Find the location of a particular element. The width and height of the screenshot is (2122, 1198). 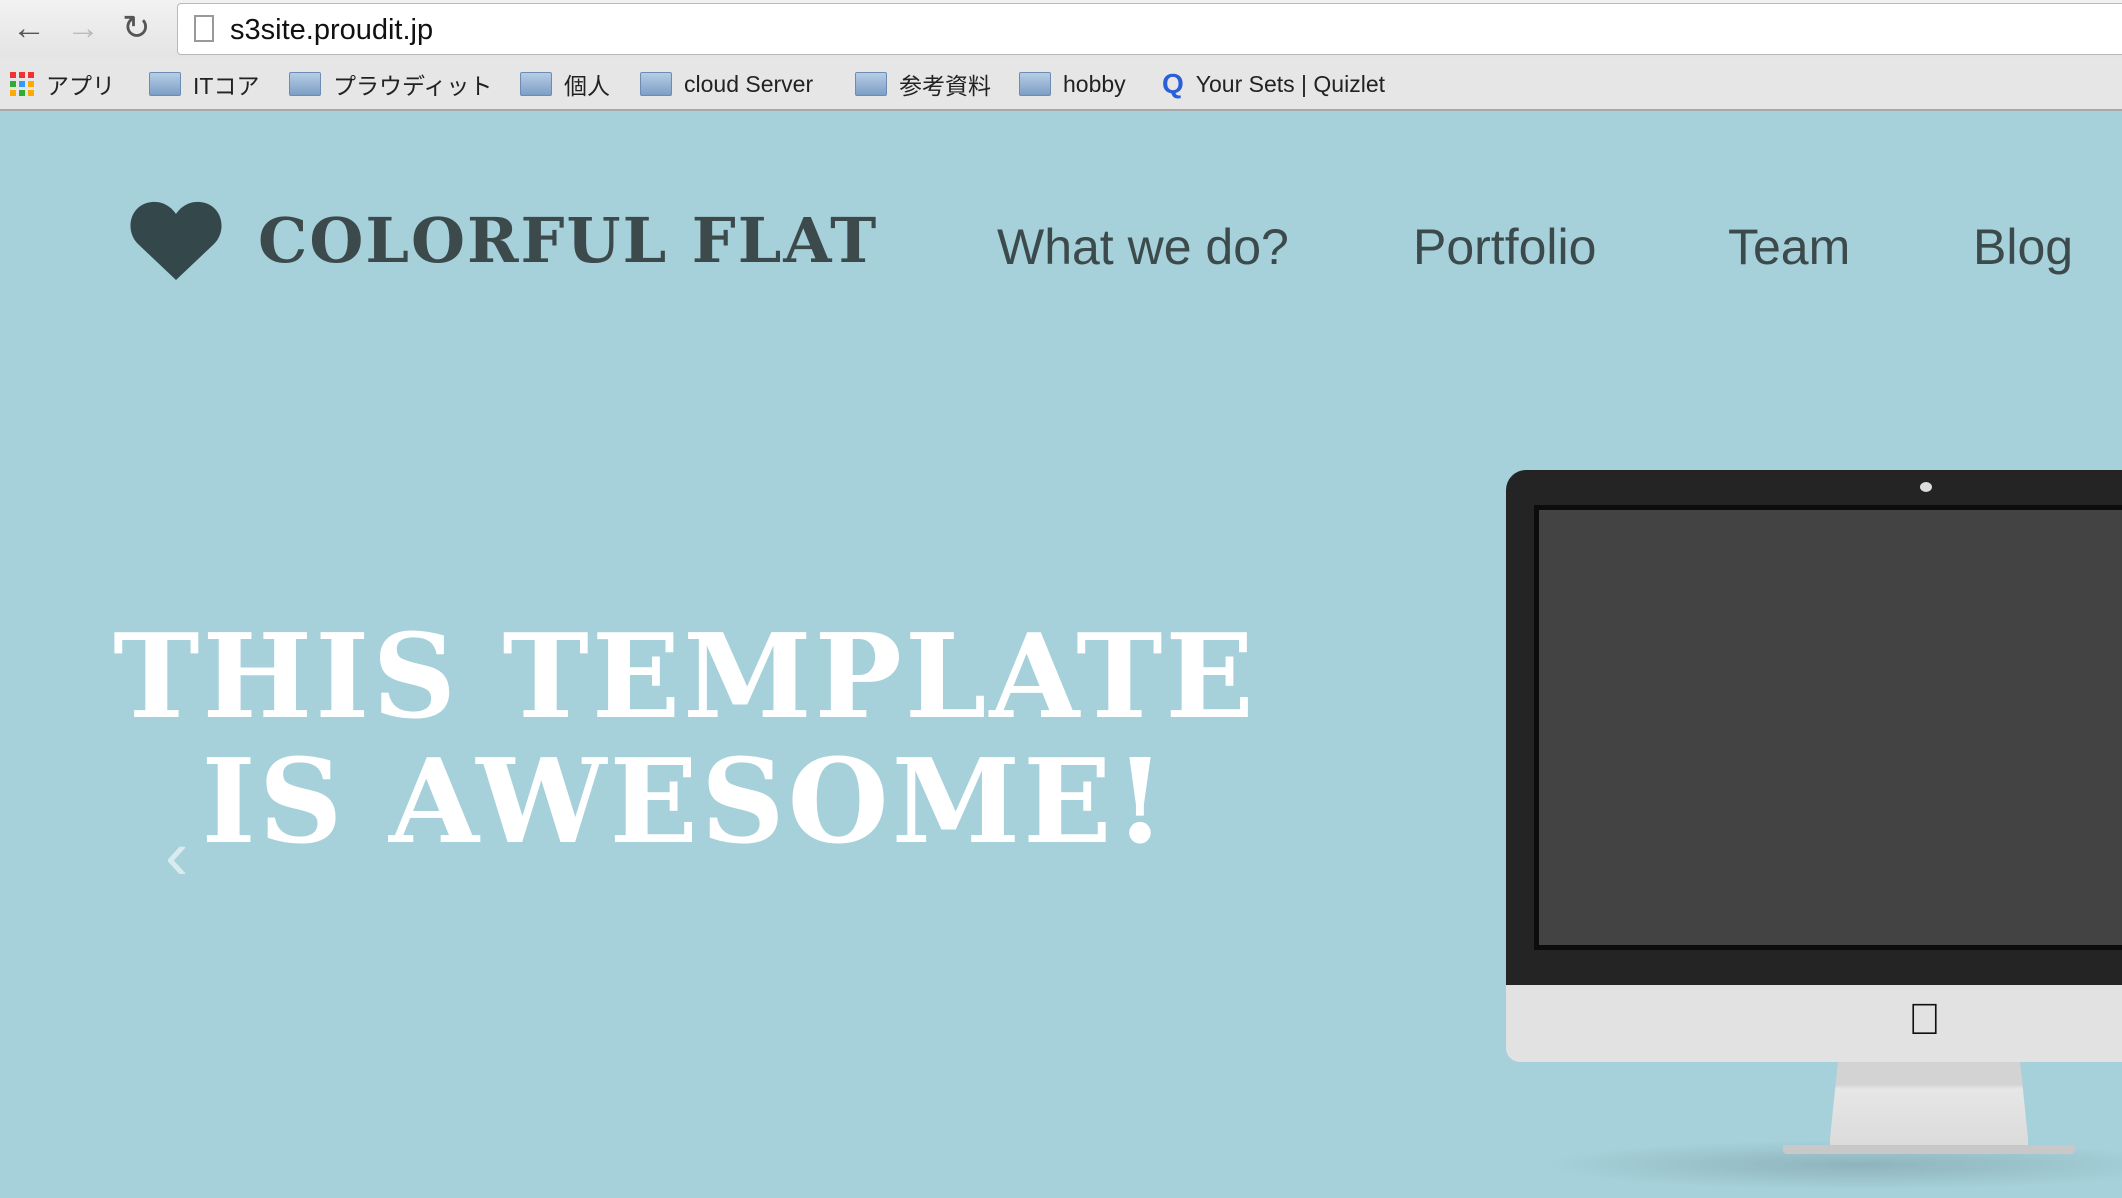

imac-monitor-illustration is located at coordinates (1814, 727).